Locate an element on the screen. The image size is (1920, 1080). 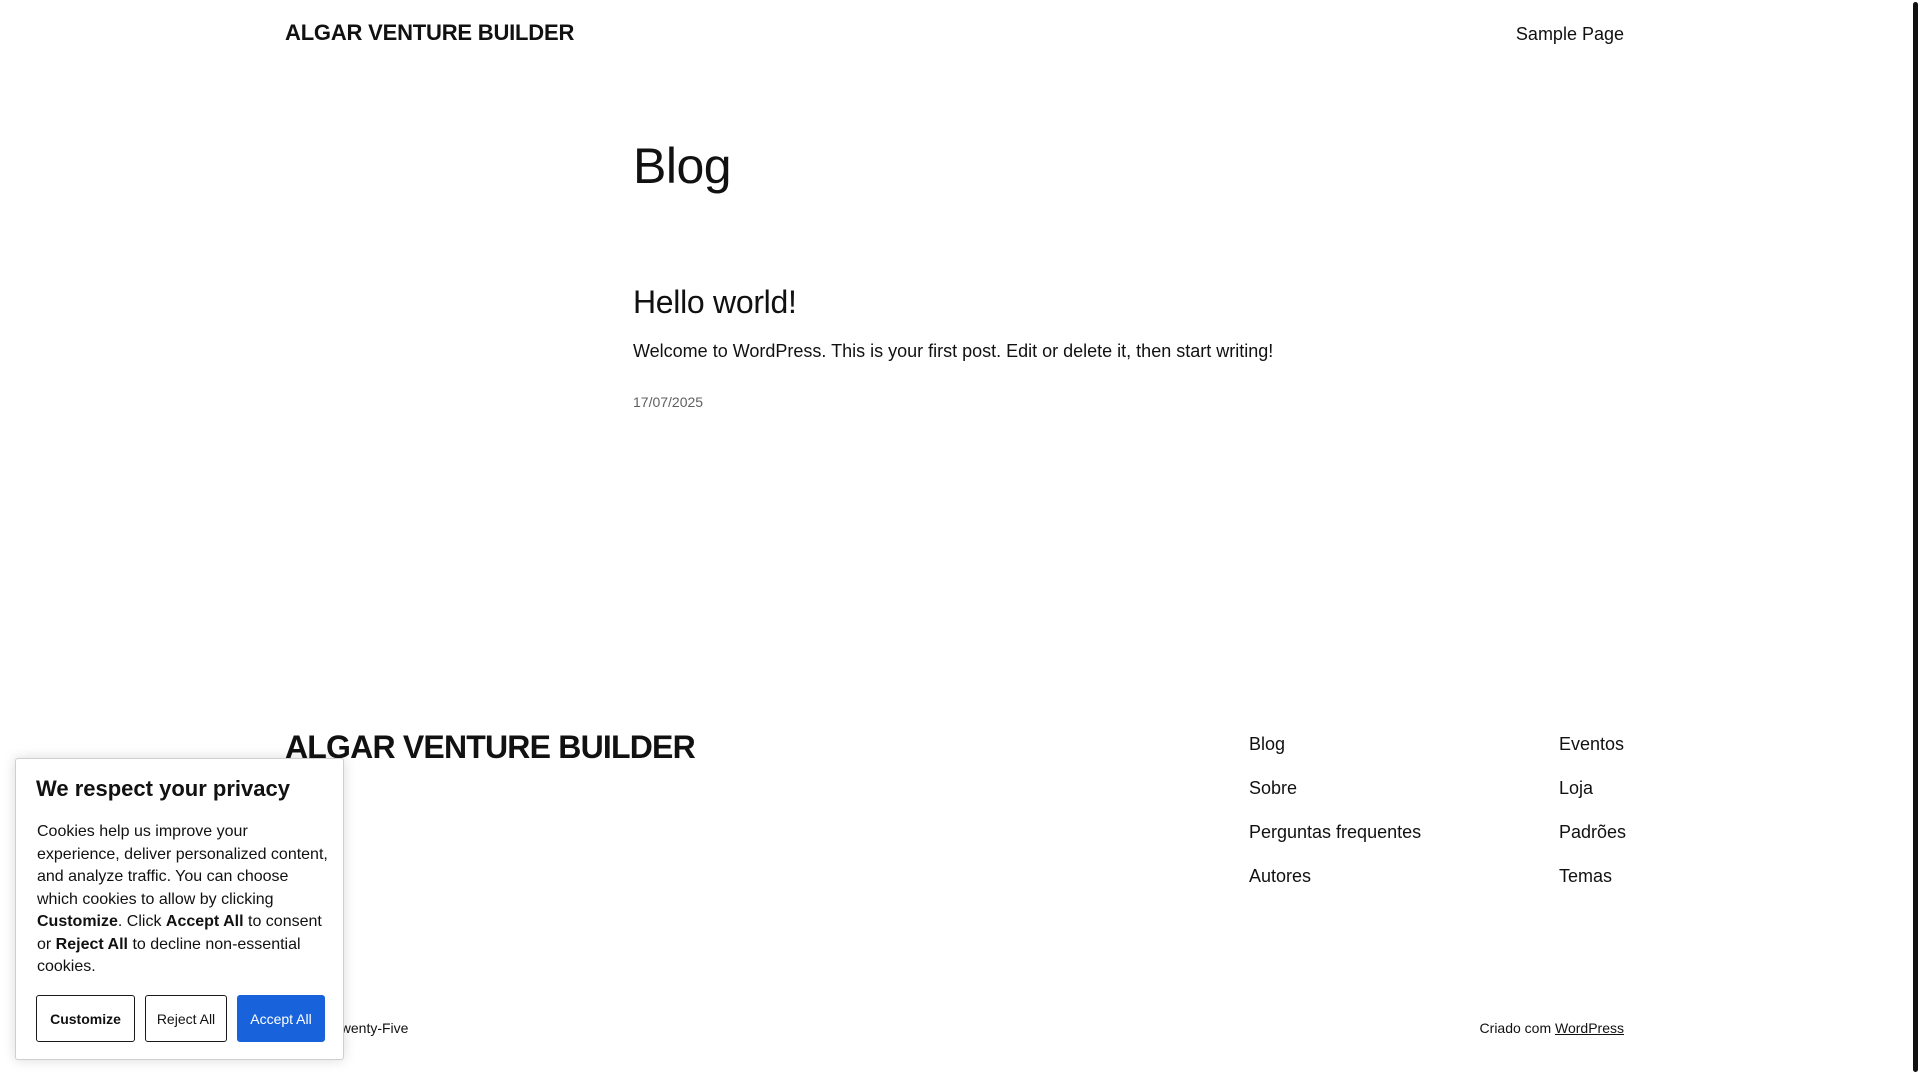
footer-credit: Criado com WordPress is located at coordinates (1552, 1028).